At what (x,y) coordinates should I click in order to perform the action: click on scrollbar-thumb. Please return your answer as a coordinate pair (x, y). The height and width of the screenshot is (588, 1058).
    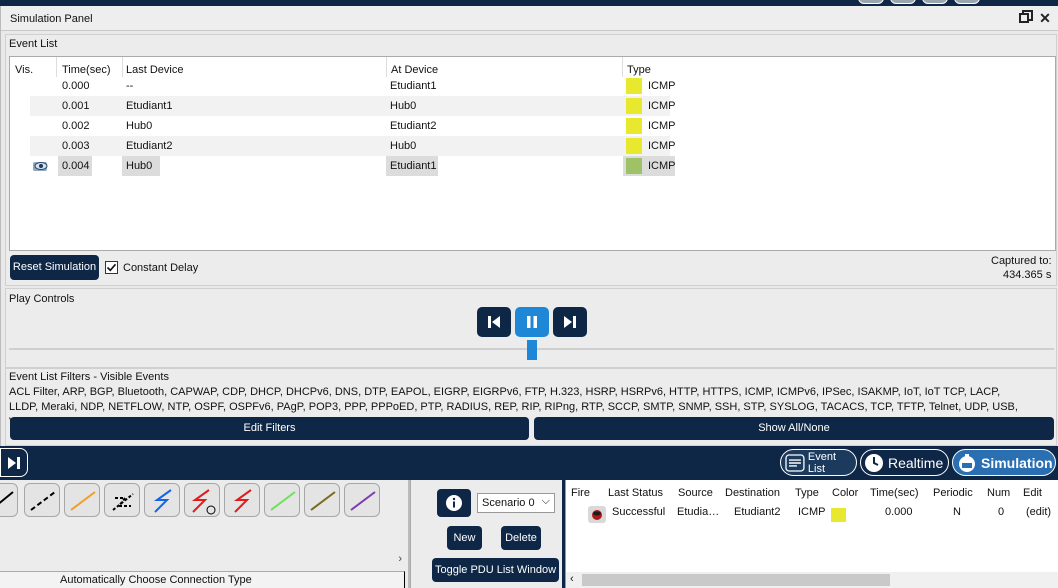
    Looking at the image, I should click on (736, 580).